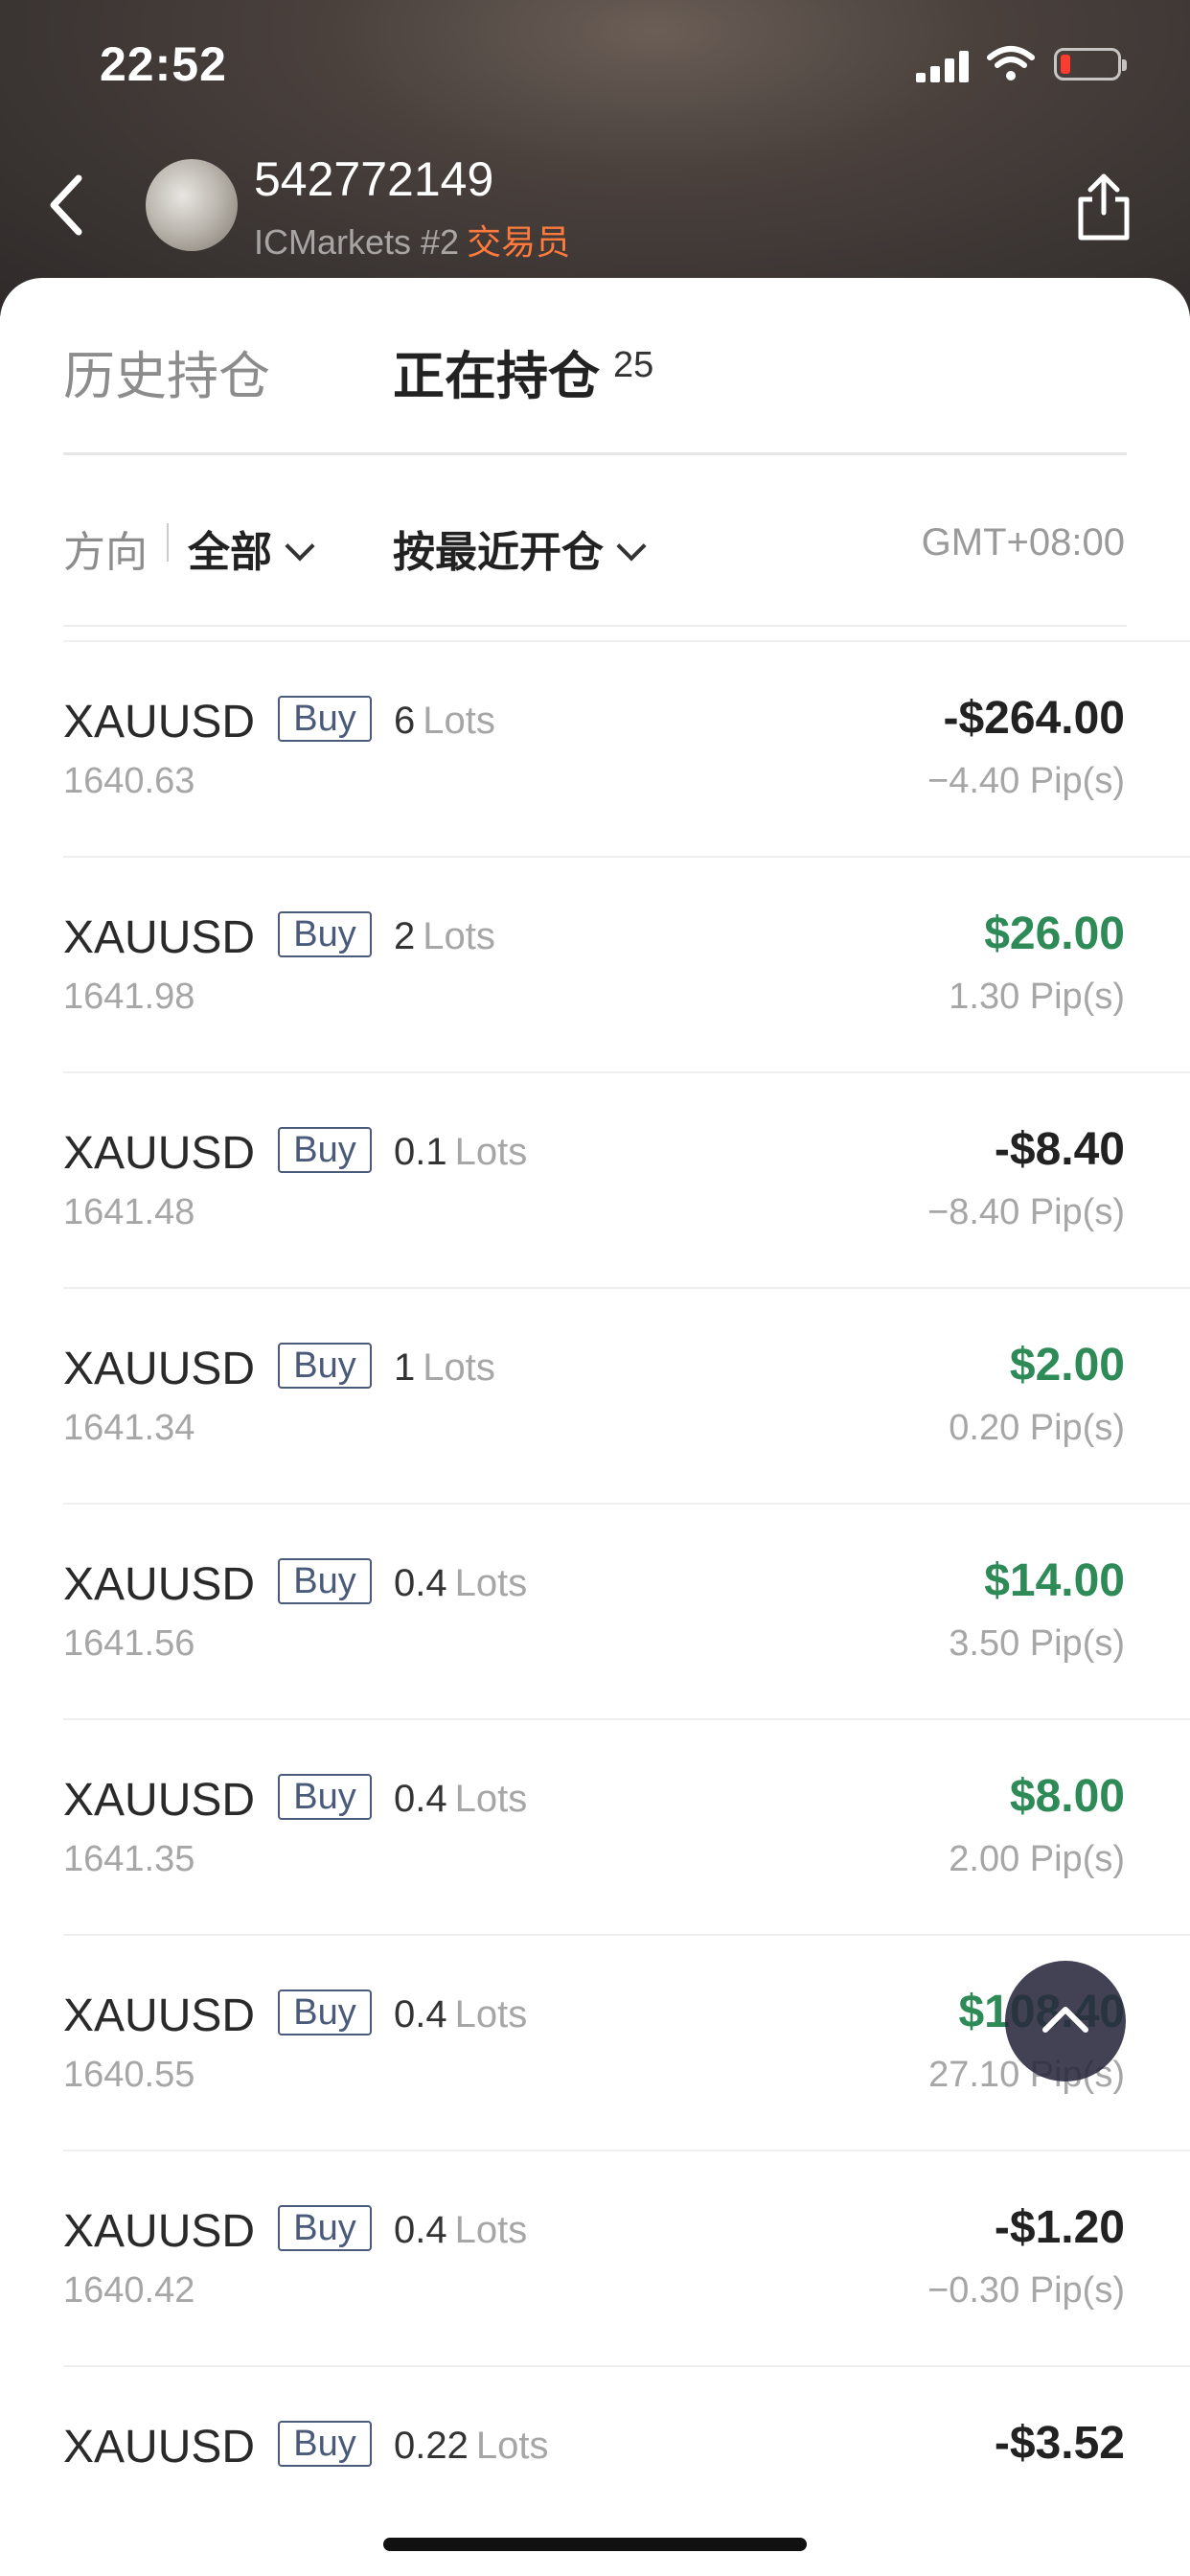 This screenshot has width=1190, height=2576. Describe the element at coordinates (1011, 63) in the screenshot. I see `wifi-icon` at that location.